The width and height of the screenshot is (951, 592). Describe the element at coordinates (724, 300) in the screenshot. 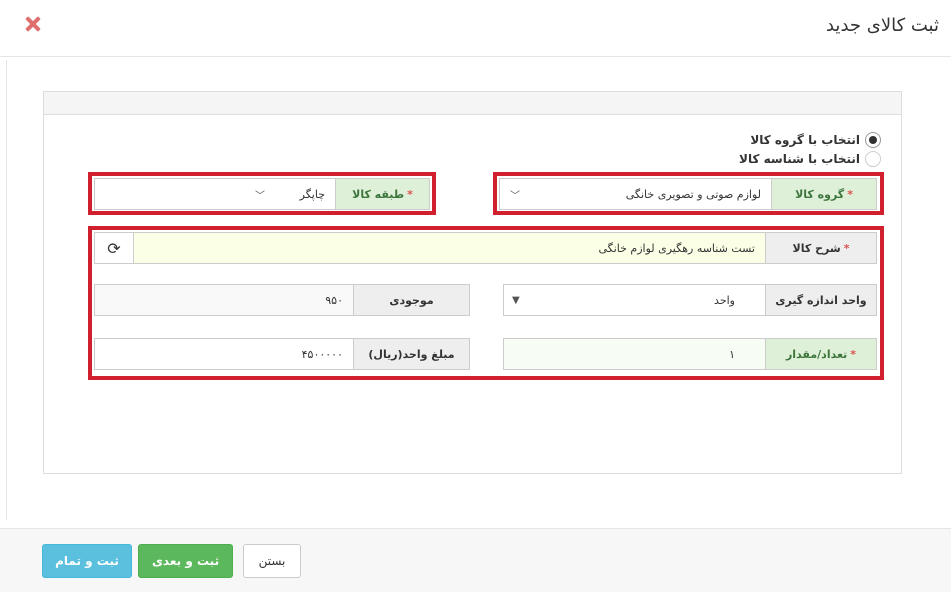

I see `unit-value: واحد` at that location.